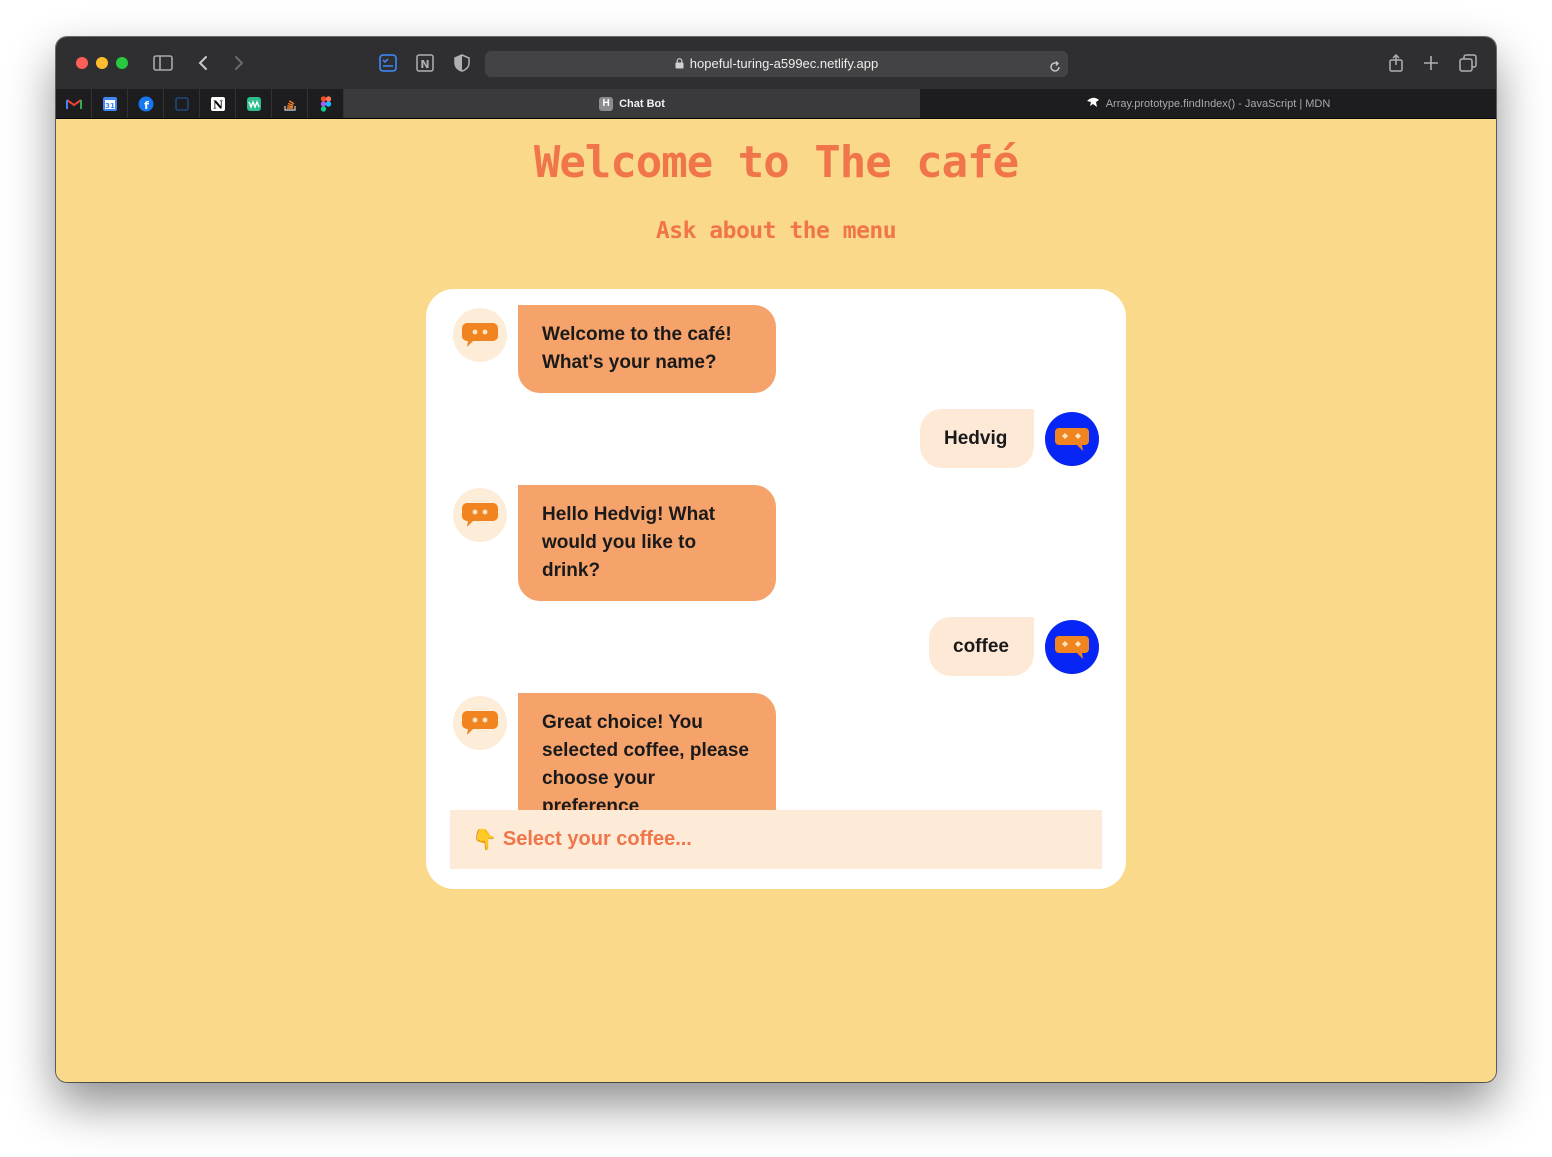 This screenshot has width=1552, height=1157. Describe the element at coordinates (254, 103) in the screenshot. I see `wavve-icon` at that location.